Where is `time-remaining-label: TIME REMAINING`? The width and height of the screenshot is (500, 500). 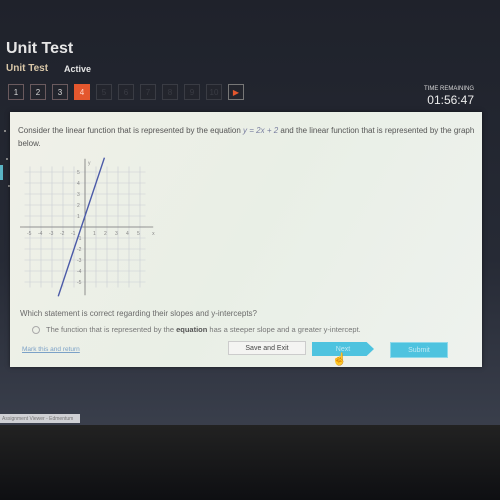 time-remaining-label: TIME REMAINING is located at coordinates (448, 89).